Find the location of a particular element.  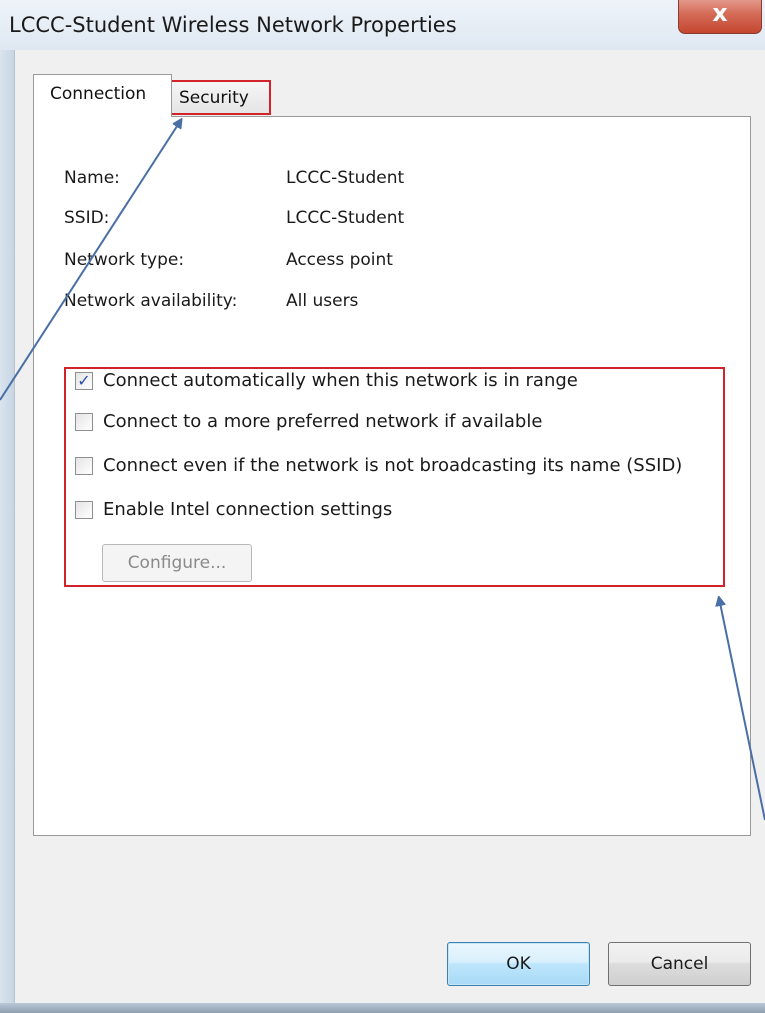

window-title: LCCC-Student Wireless Network Properties is located at coordinates (233, 25).